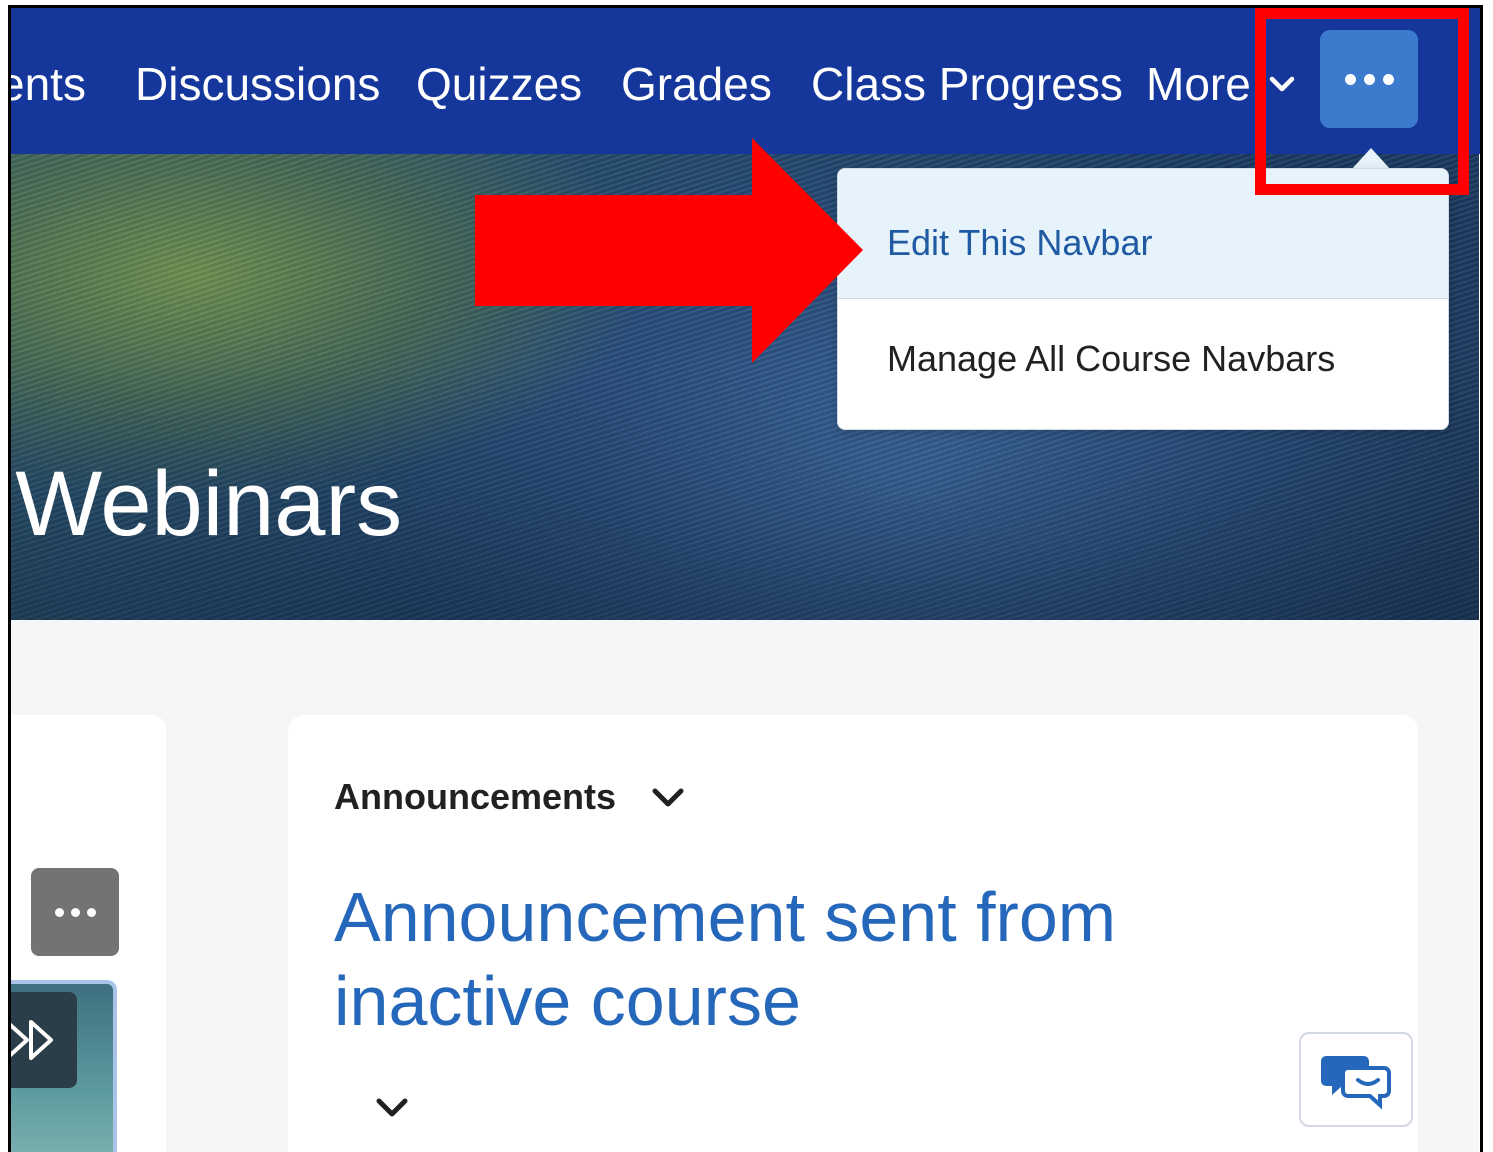 This screenshot has height=1152, width=1493. I want to click on nav-item-contents: ents, so click(48, 84).